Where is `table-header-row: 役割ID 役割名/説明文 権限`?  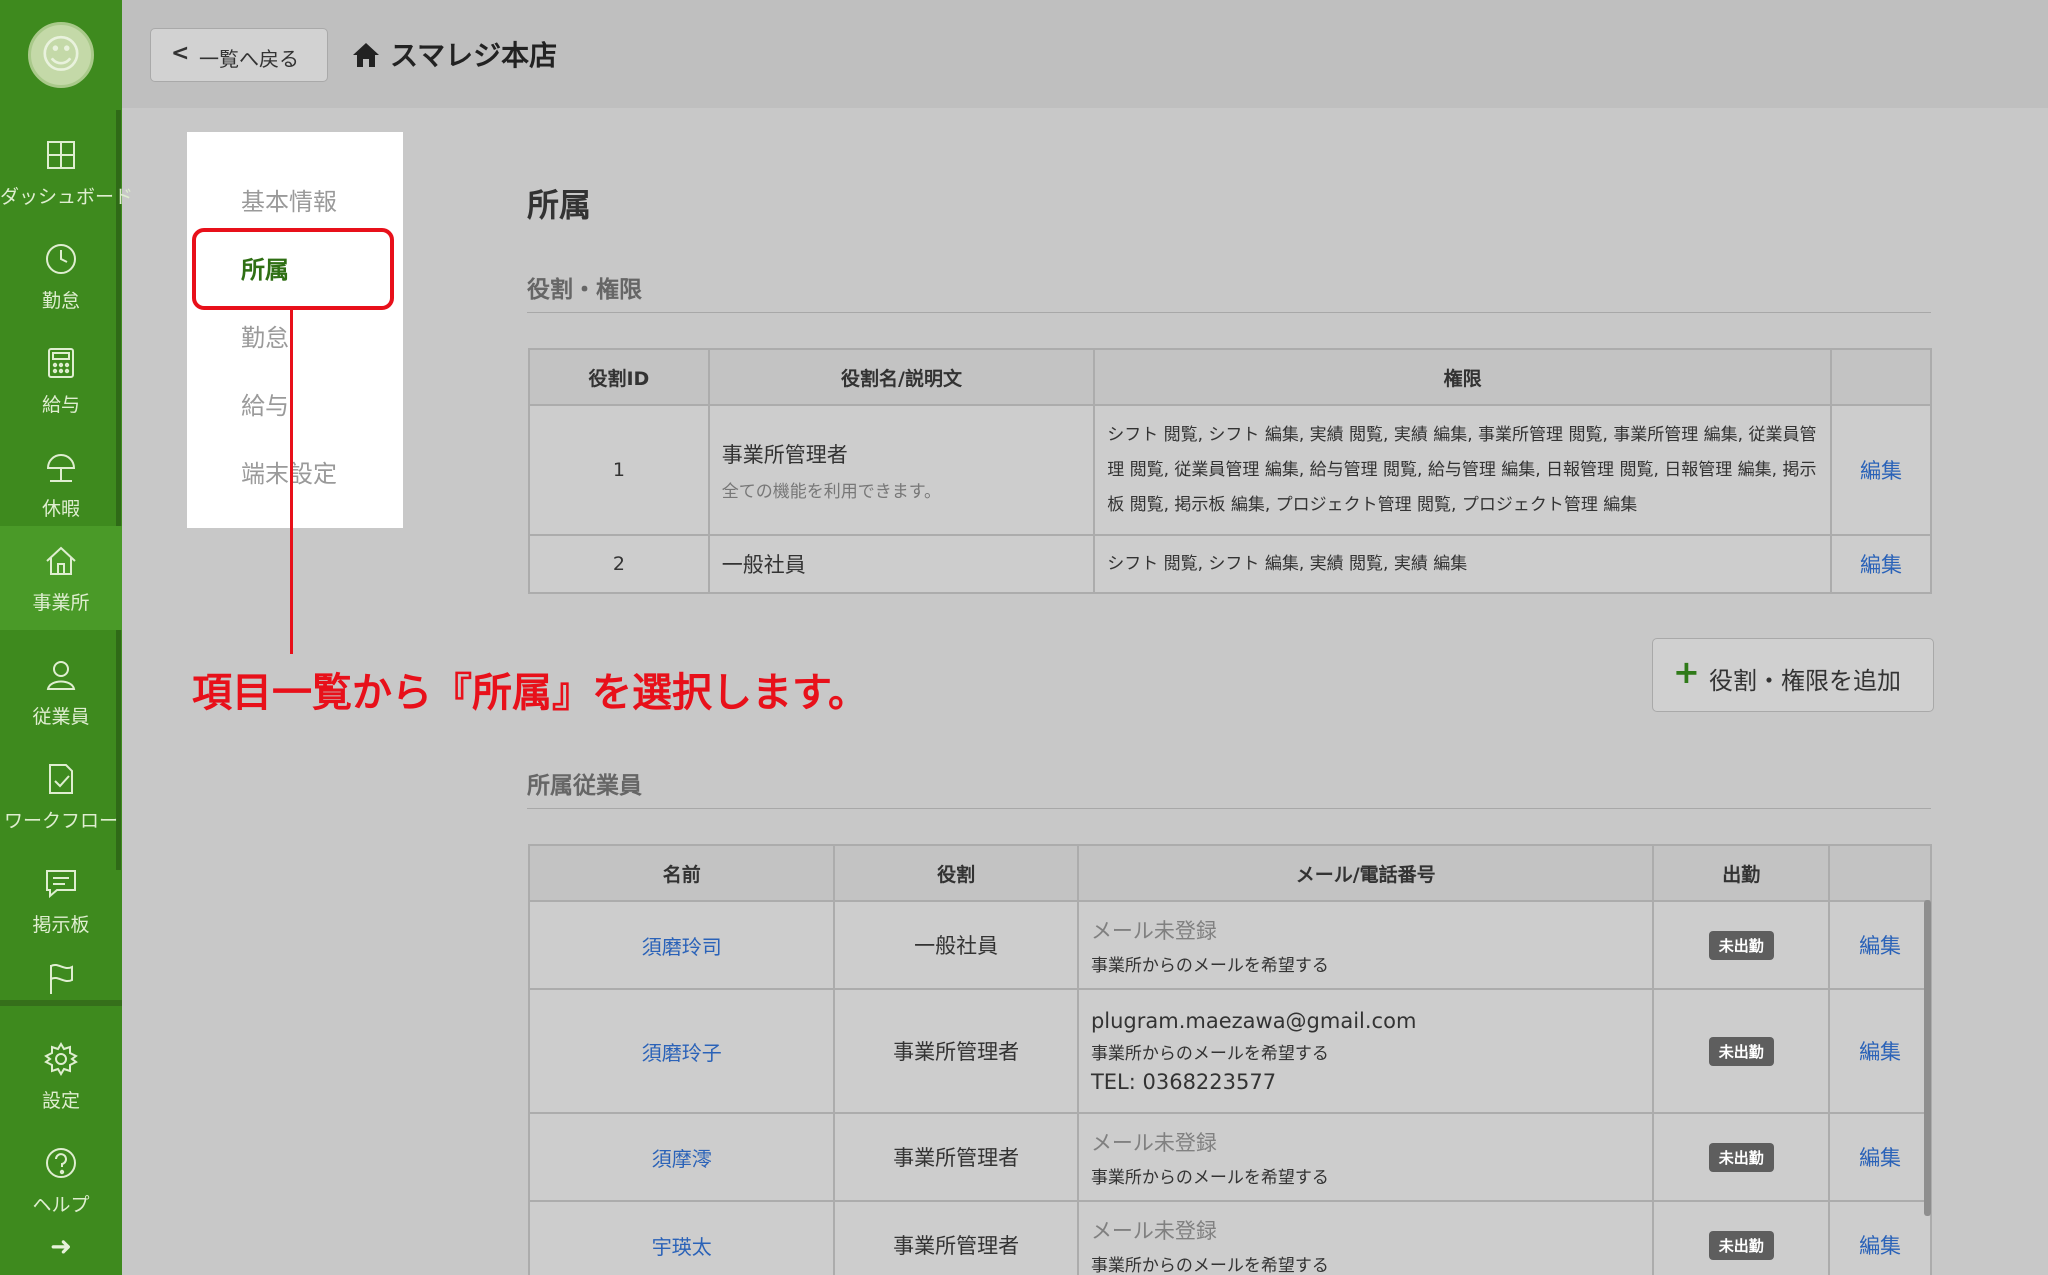
table-header-row: 役割ID 役割名/説明文 権限 is located at coordinates (1230, 377).